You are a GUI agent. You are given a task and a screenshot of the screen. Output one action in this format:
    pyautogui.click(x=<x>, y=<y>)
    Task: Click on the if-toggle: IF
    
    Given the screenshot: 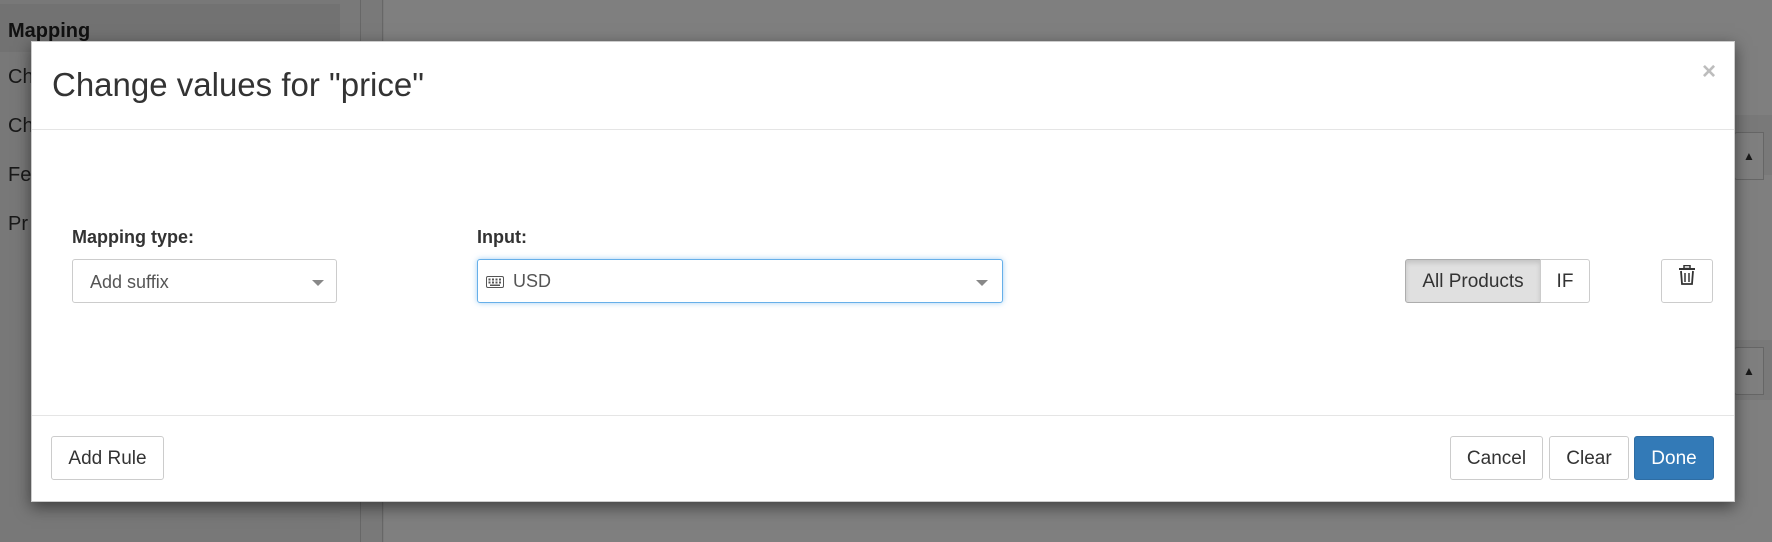 What is the action you would take?
    pyautogui.click(x=1565, y=281)
    